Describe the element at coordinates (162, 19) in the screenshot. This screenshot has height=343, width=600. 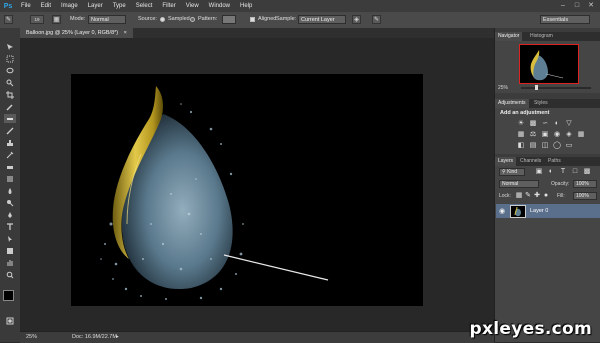
I see `sampled-radio` at that location.